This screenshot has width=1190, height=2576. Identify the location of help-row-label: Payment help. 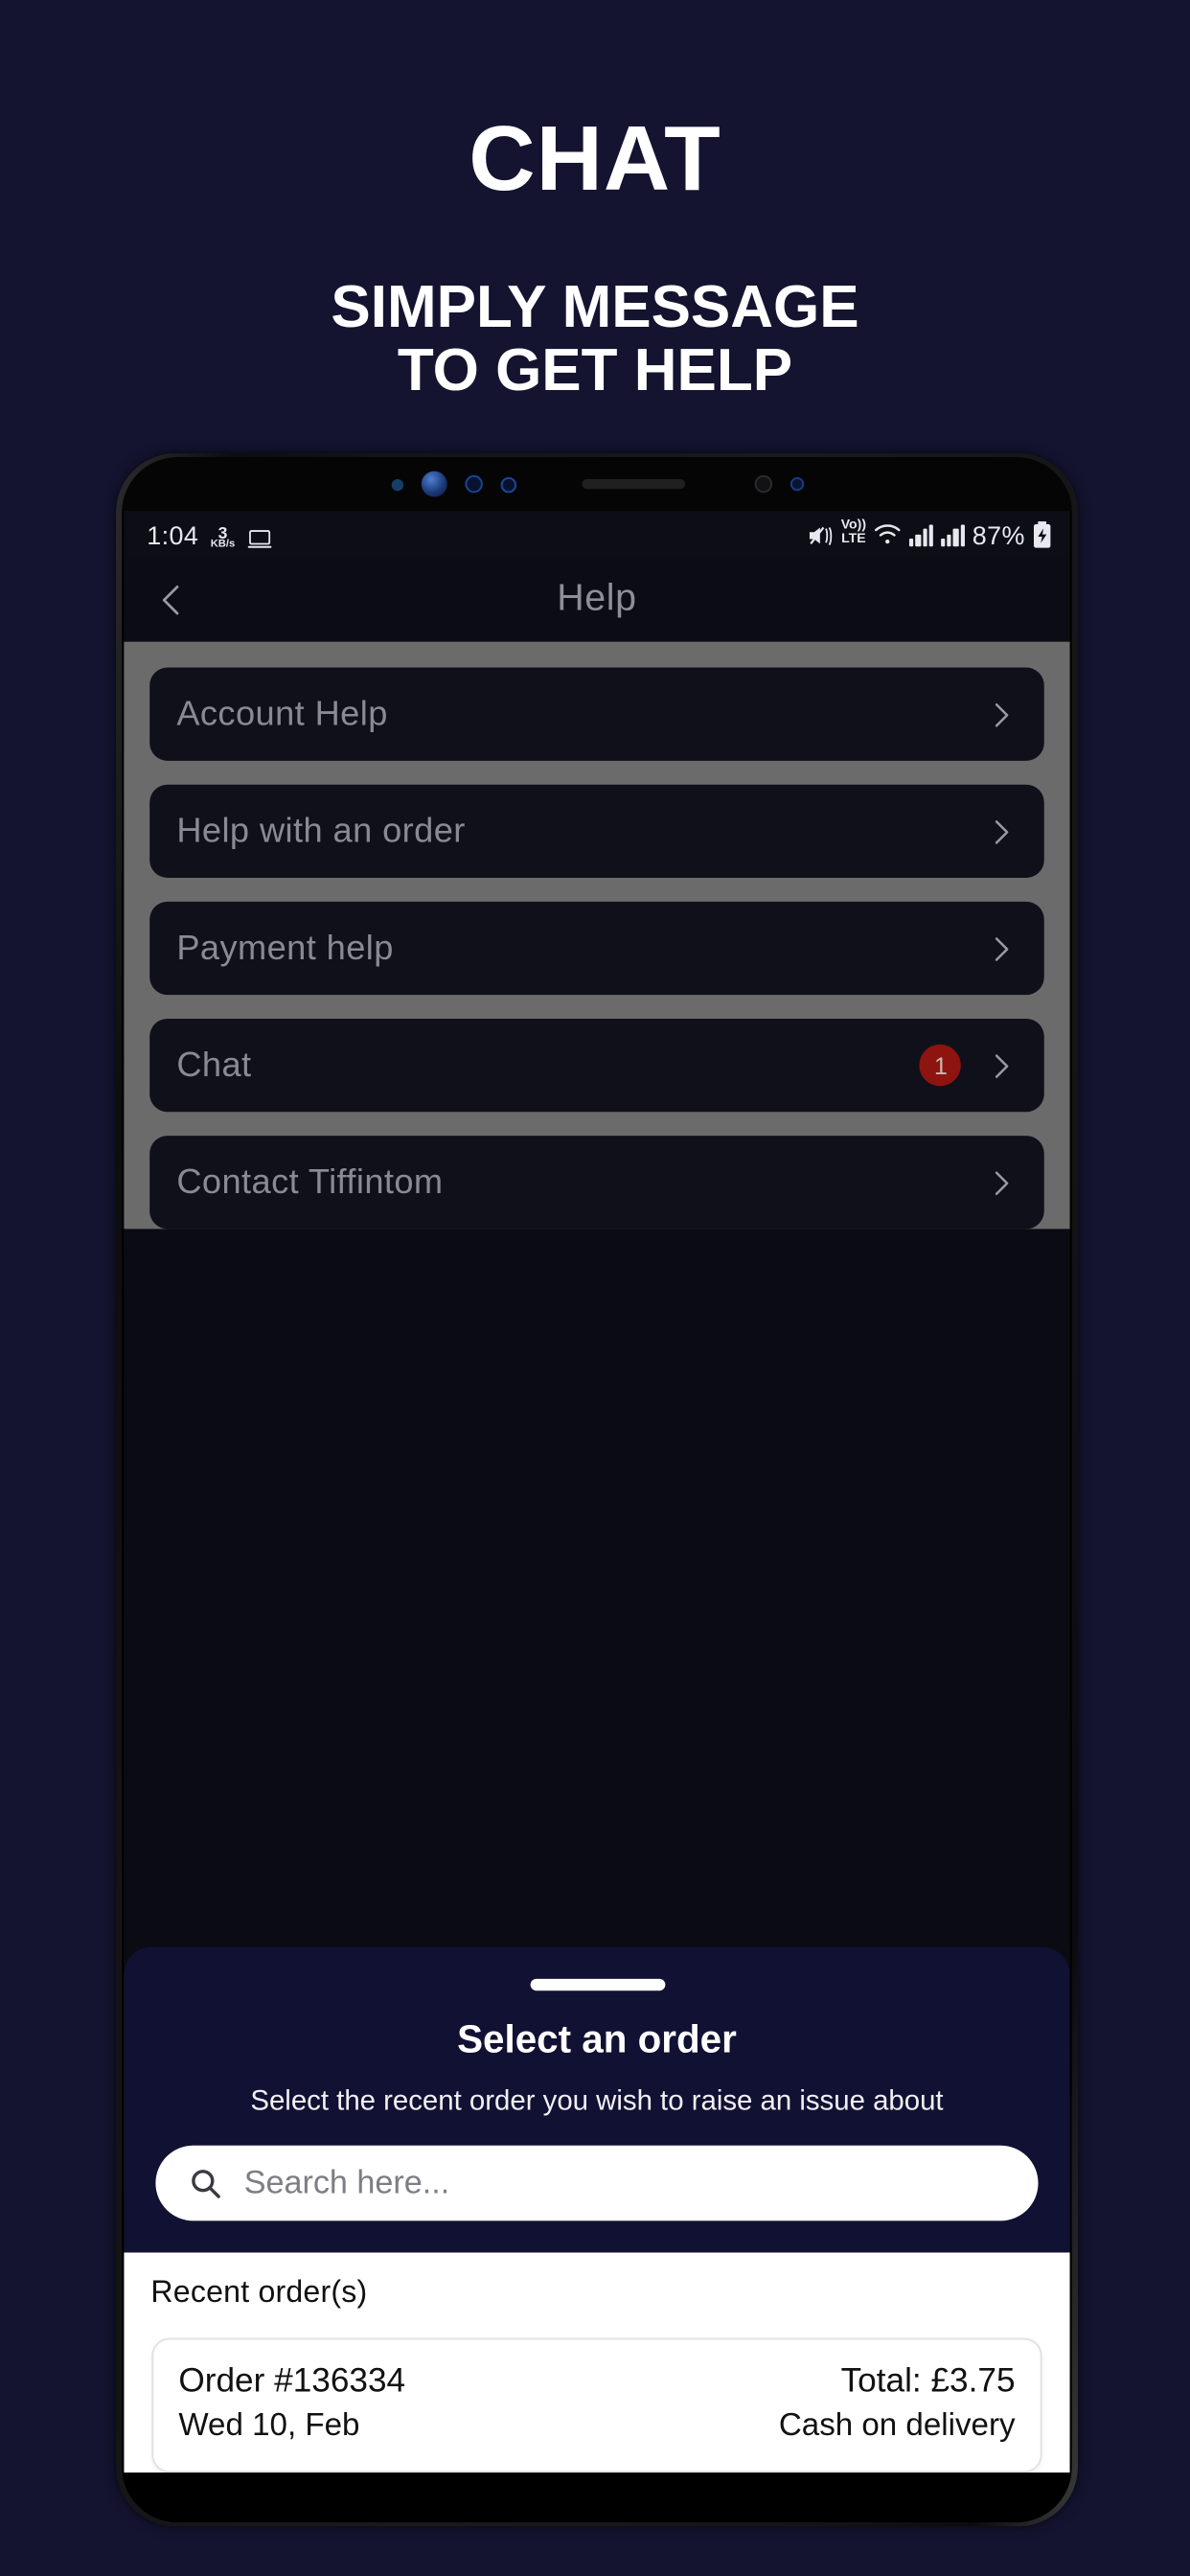
(285, 948).